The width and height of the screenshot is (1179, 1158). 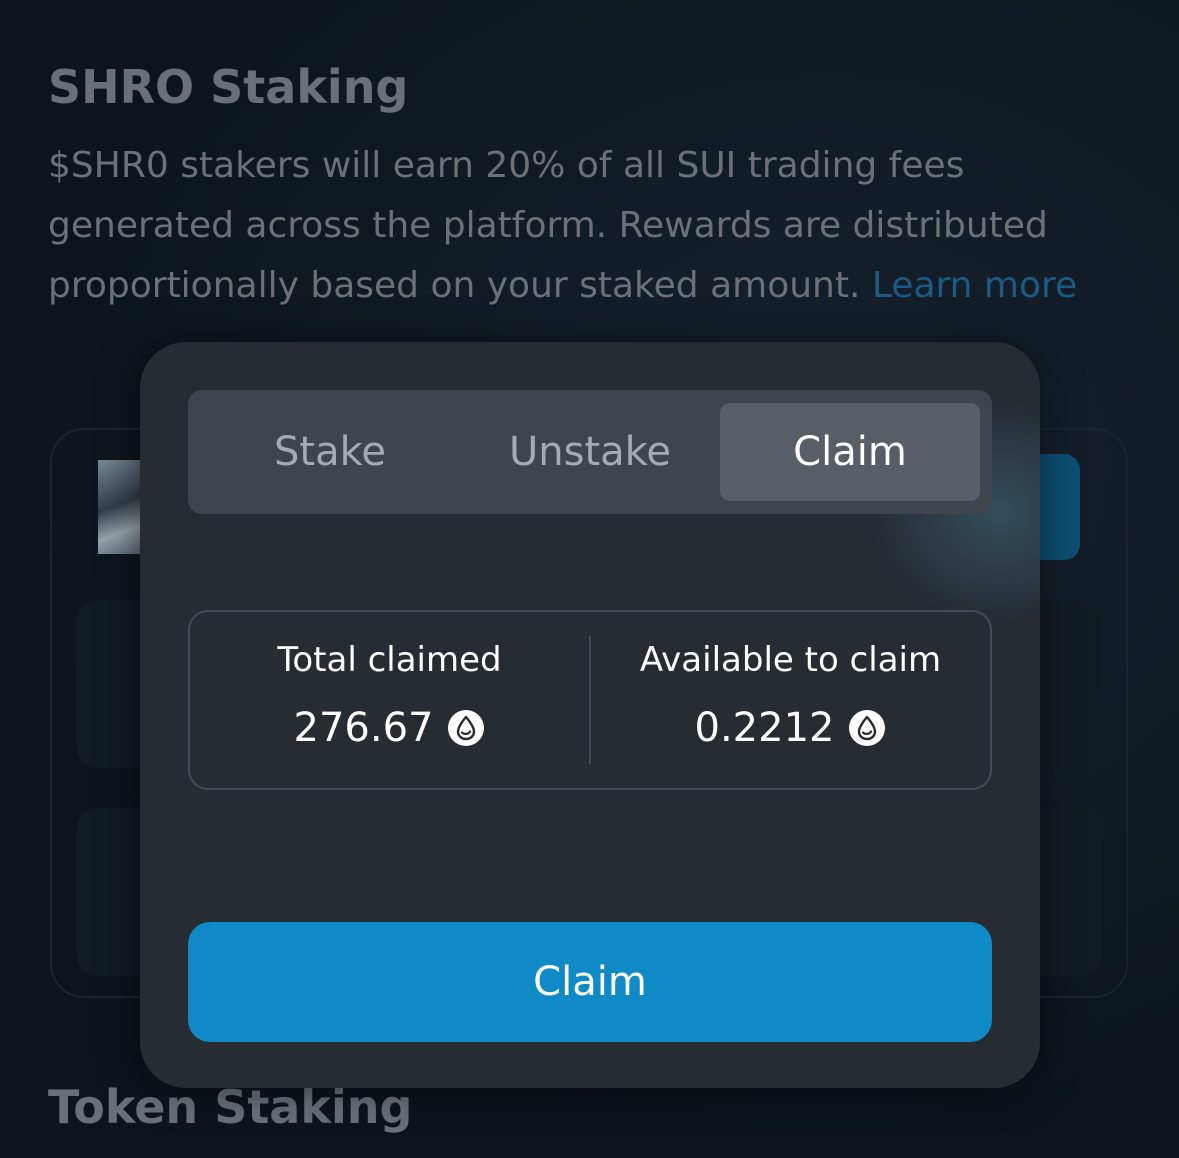 What do you see at coordinates (974, 285) in the screenshot?
I see `learn-more-link: Learn more` at bounding box center [974, 285].